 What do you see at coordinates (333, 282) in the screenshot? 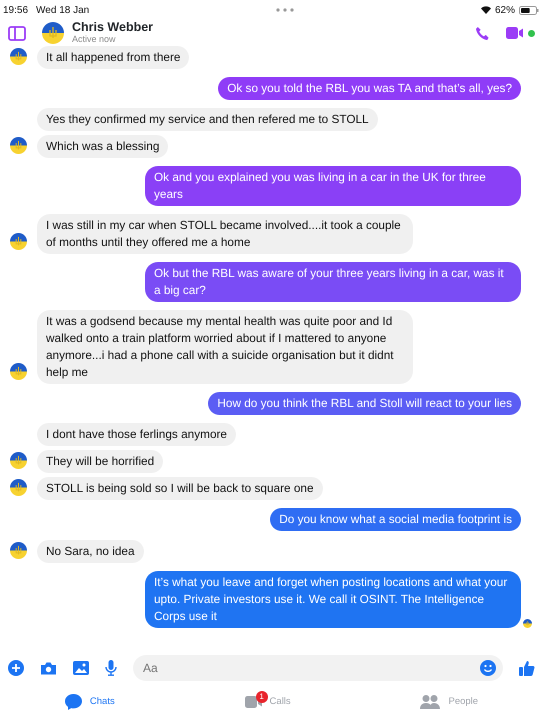
I see `message-bubble: Ok but the RBL was aware of your three years living in a car, was it a big car?` at bounding box center [333, 282].